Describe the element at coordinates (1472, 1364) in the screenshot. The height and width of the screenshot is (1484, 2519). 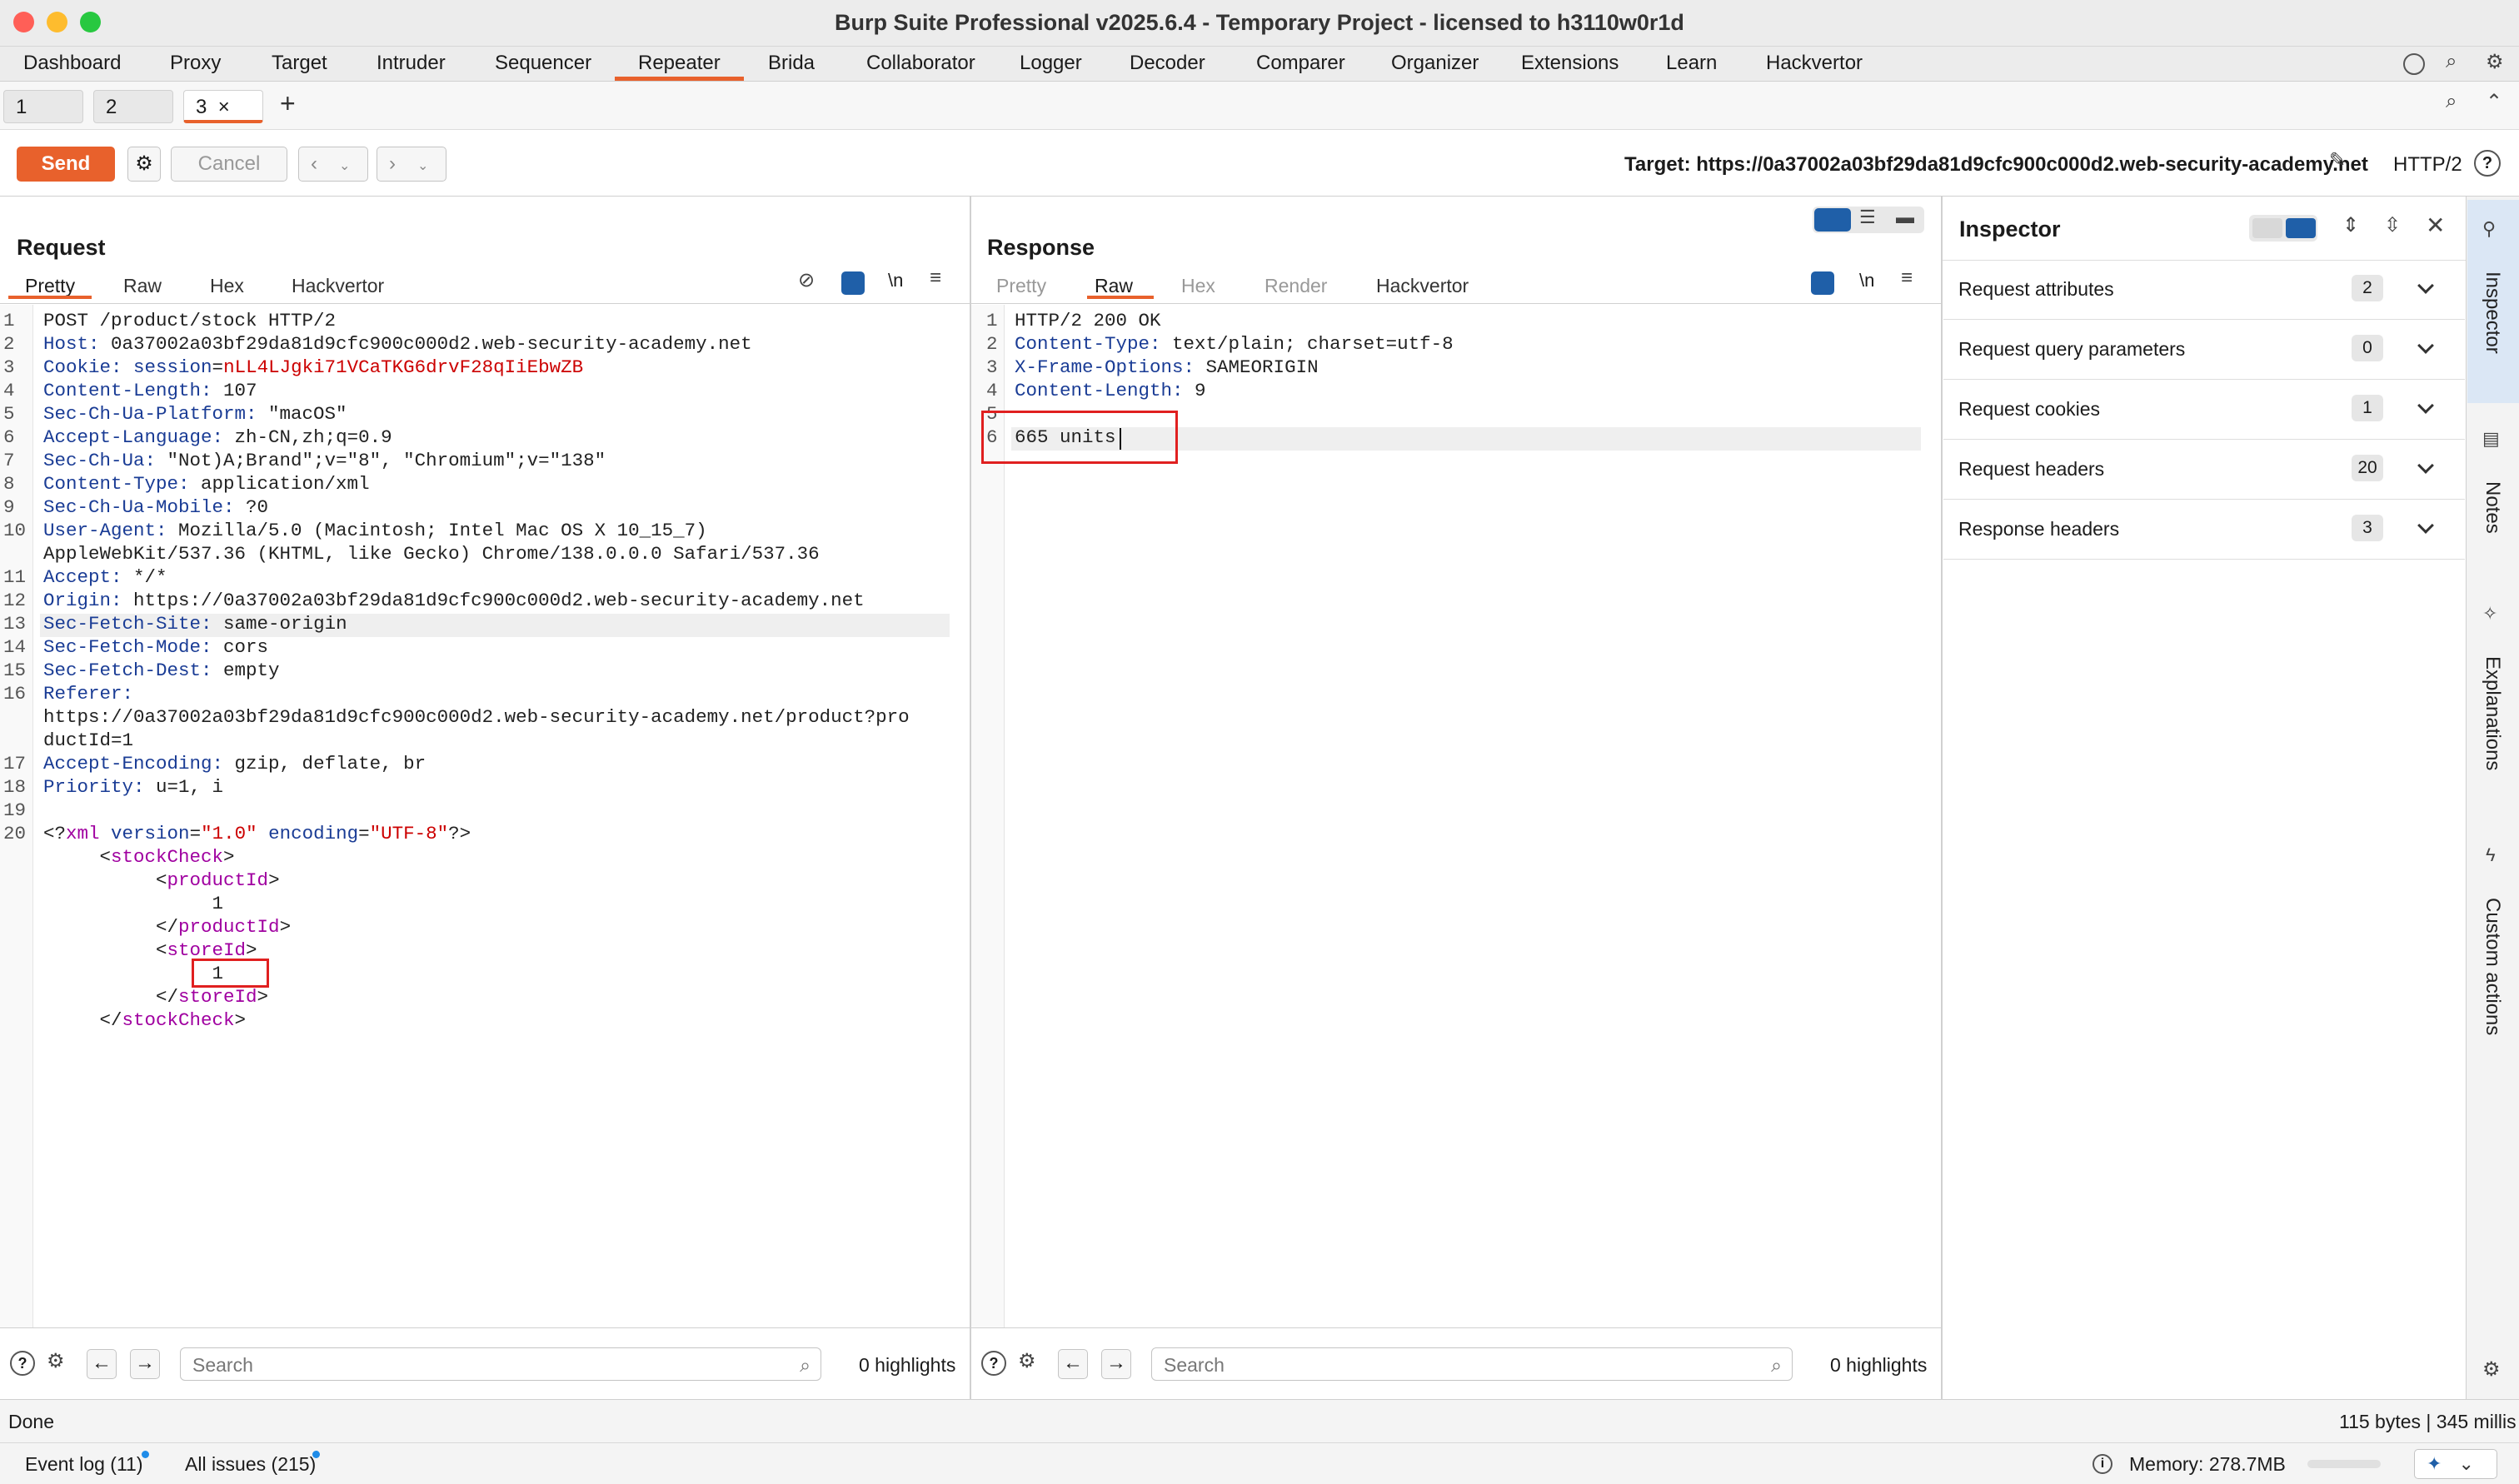
I see `response-search-input: Search ⌕` at that location.